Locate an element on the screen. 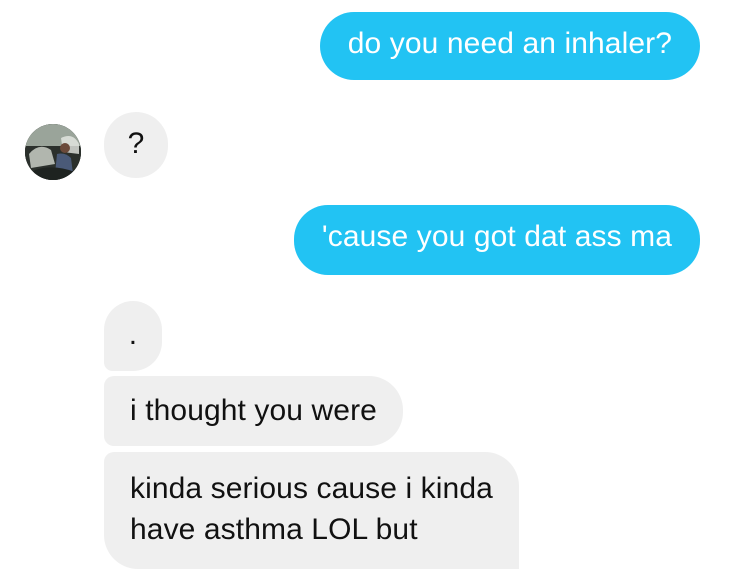 The width and height of the screenshot is (750, 569). message-line: have asthma LOL but is located at coordinates (274, 529).